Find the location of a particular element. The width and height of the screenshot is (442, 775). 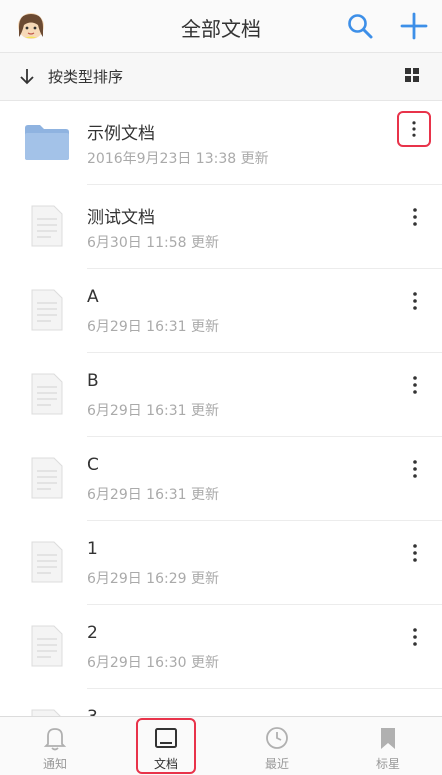

item-name: 1 is located at coordinates (92, 549).